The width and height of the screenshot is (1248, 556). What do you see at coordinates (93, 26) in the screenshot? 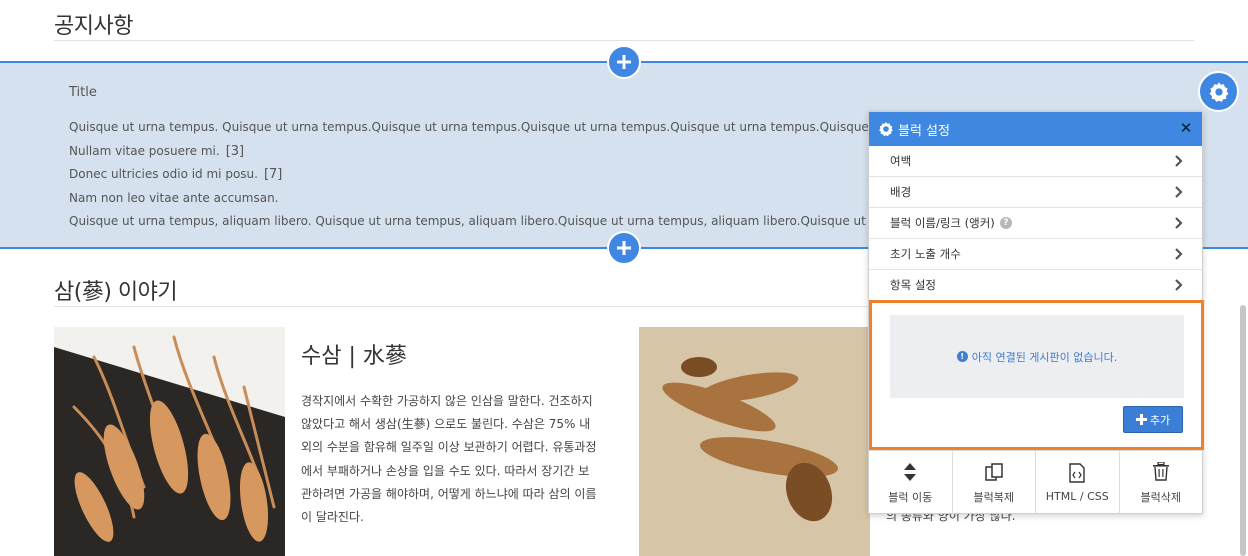
I see `notice-section-title: 공지사항` at bounding box center [93, 26].